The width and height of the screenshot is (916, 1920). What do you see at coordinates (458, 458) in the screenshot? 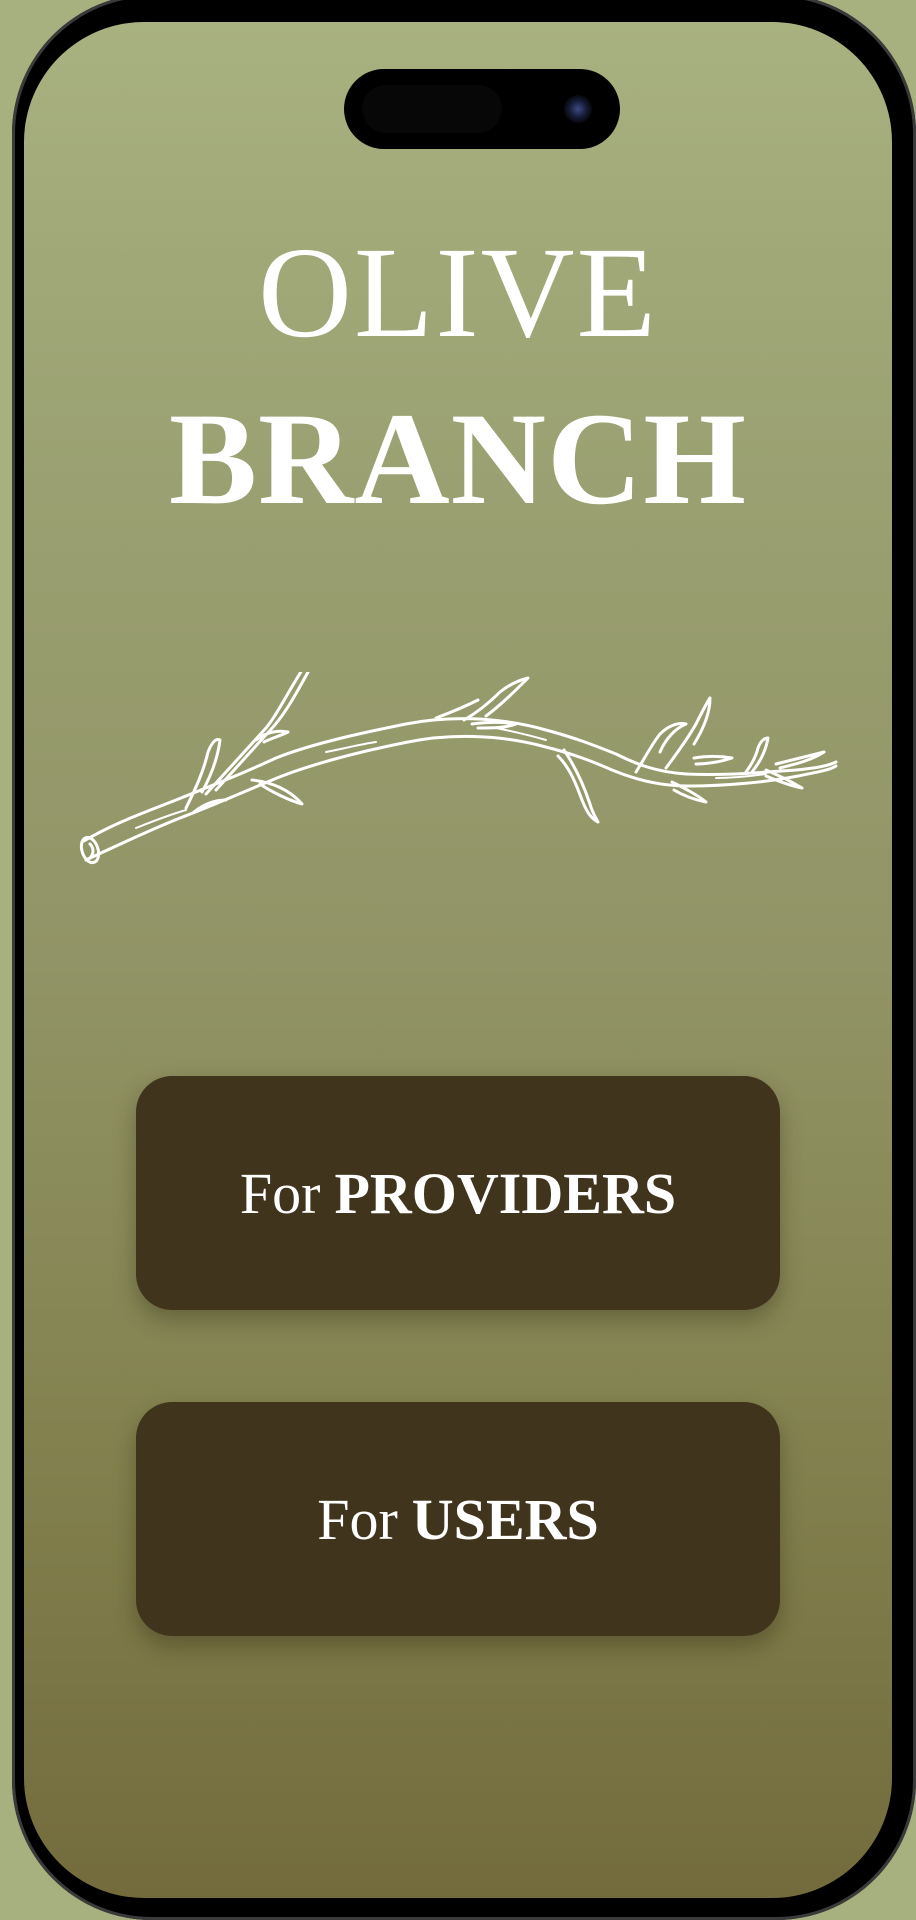
I see `app-title-branch: BRANCH` at bounding box center [458, 458].